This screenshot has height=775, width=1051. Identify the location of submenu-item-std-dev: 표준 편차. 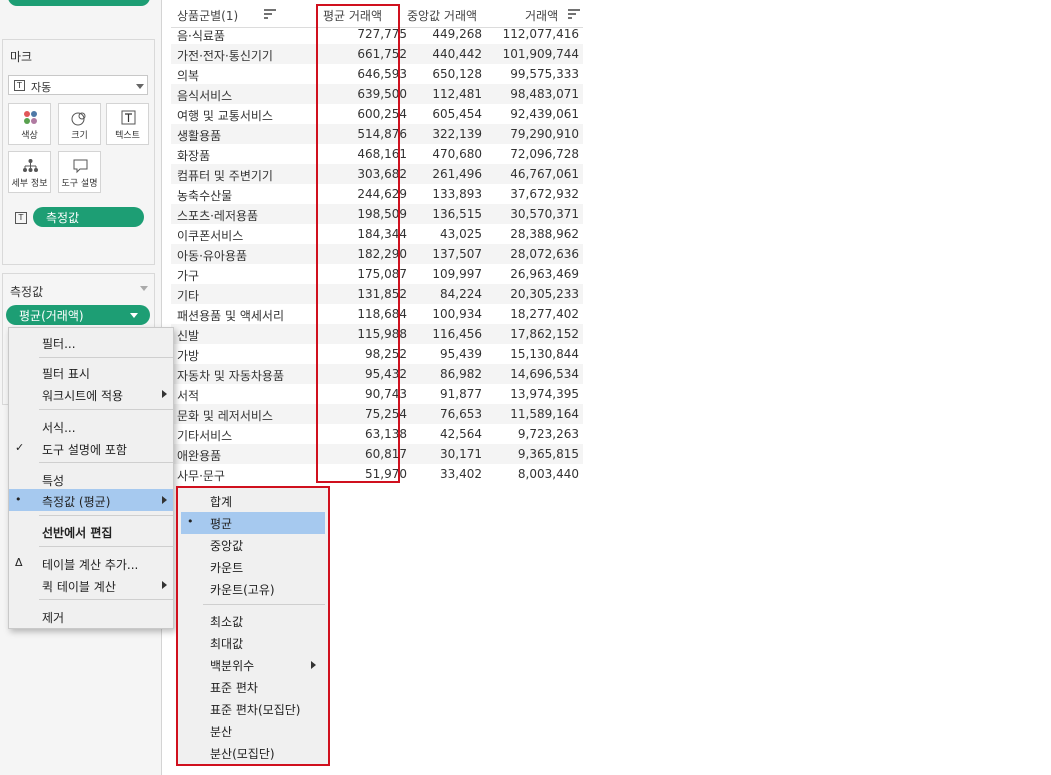
(253, 687).